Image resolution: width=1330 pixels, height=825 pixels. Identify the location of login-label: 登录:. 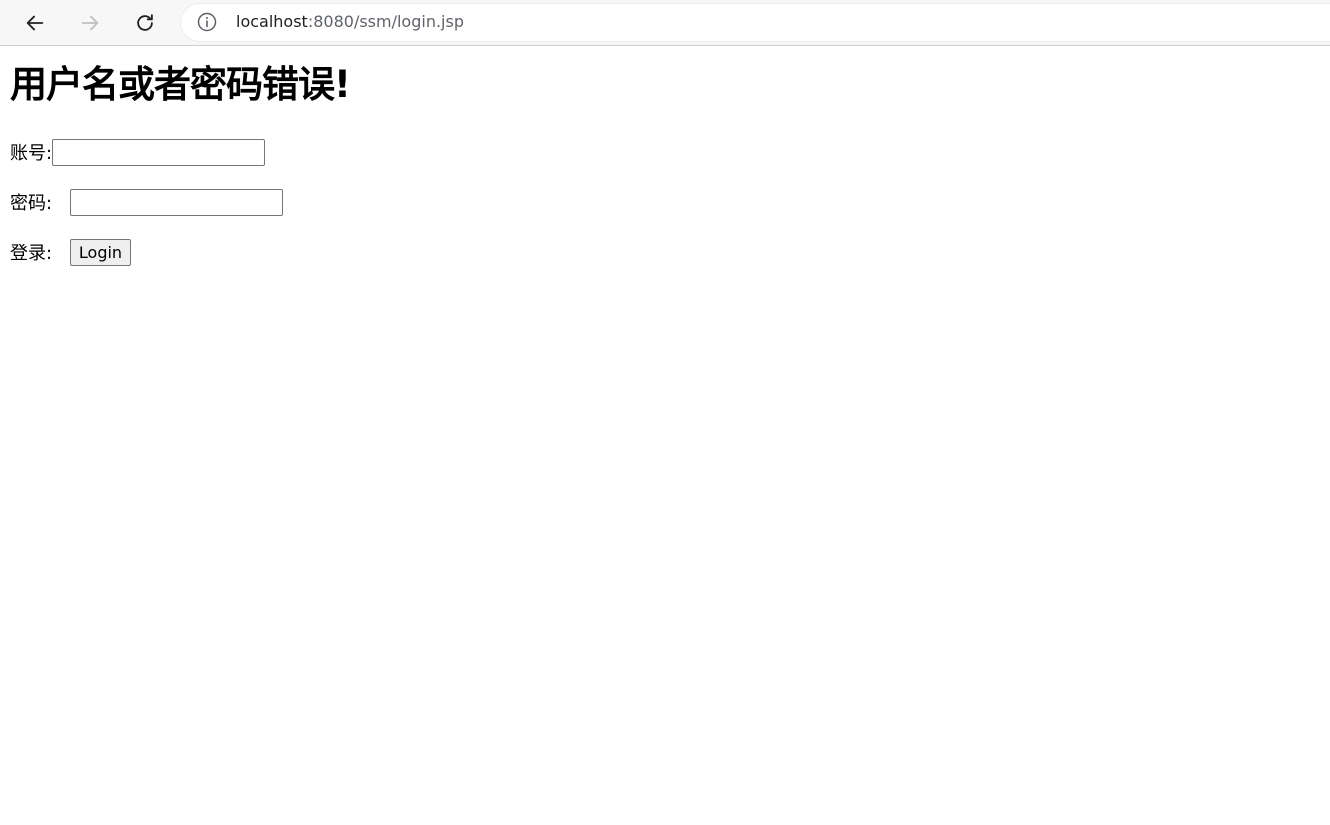
(31, 253).